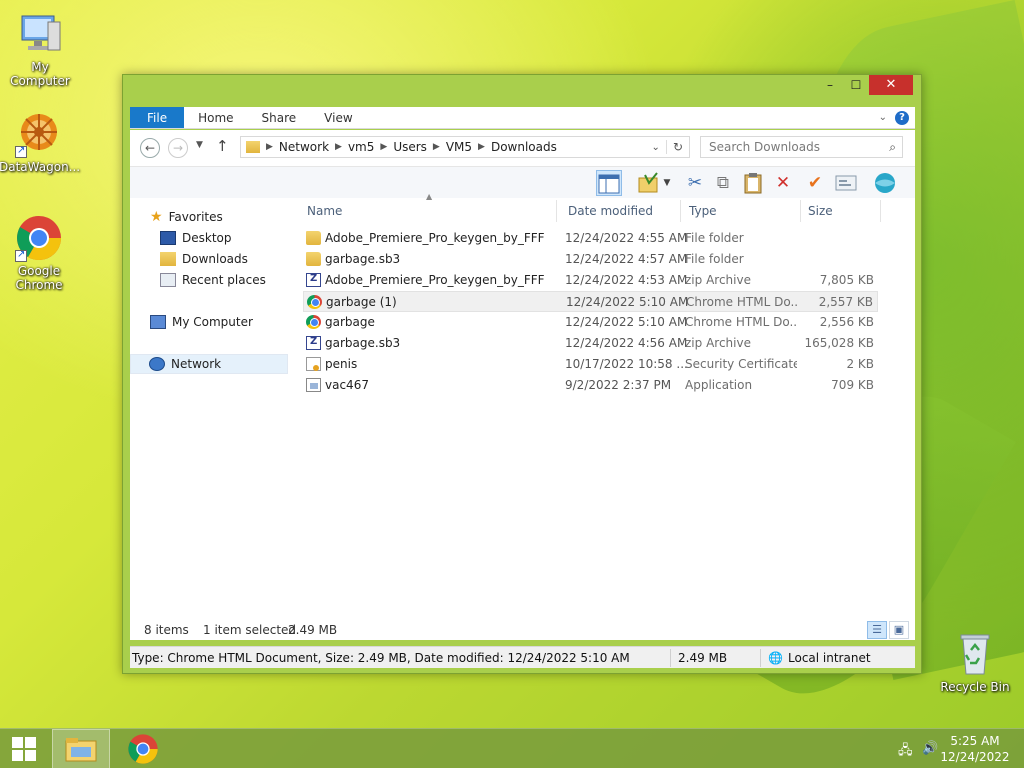 The width and height of the screenshot is (1024, 768). Describe the element at coordinates (212, 322) in the screenshot. I see `nav-my-computer-label: My Computer` at that location.